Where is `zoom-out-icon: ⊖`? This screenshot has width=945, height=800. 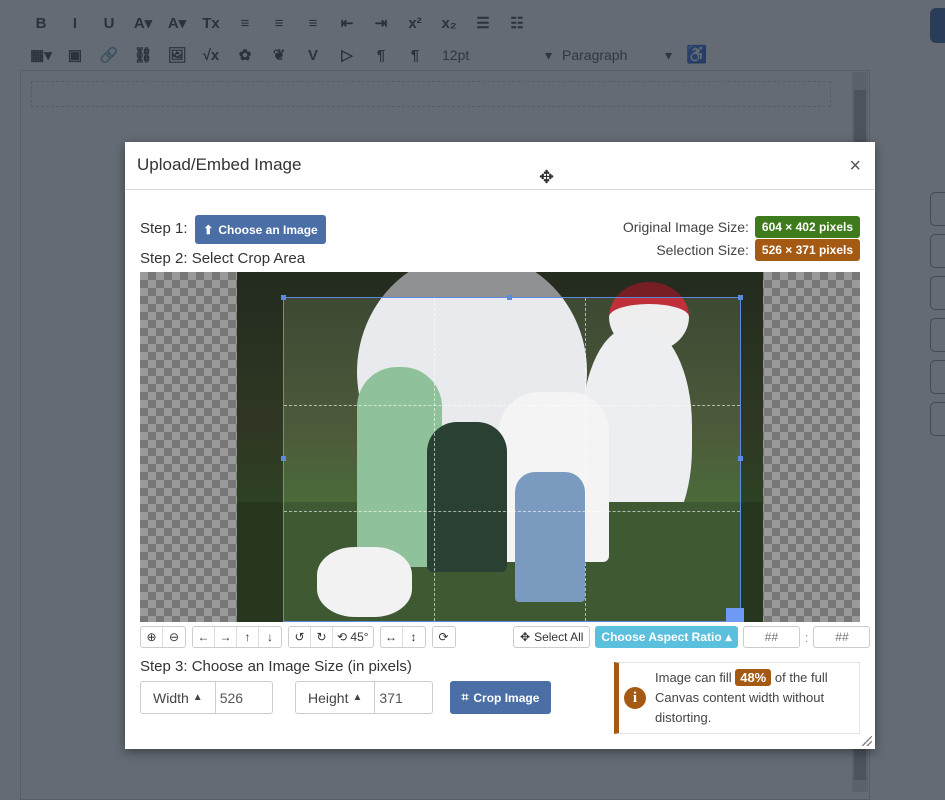 zoom-out-icon: ⊖ is located at coordinates (174, 637).